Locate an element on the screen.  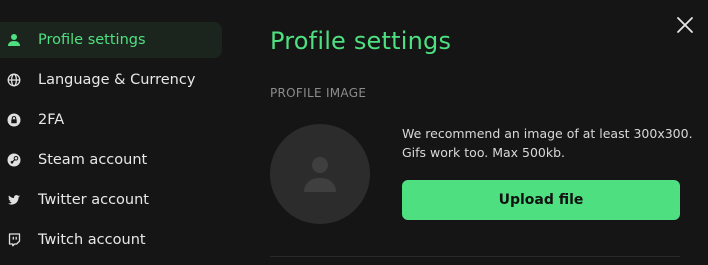
user-placeholder-icon is located at coordinates (320, 174).